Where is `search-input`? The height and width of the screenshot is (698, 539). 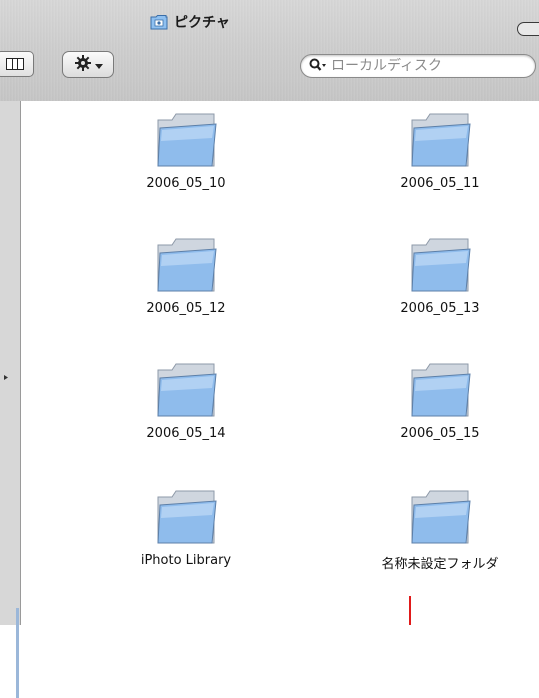
search-input is located at coordinates (421, 66).